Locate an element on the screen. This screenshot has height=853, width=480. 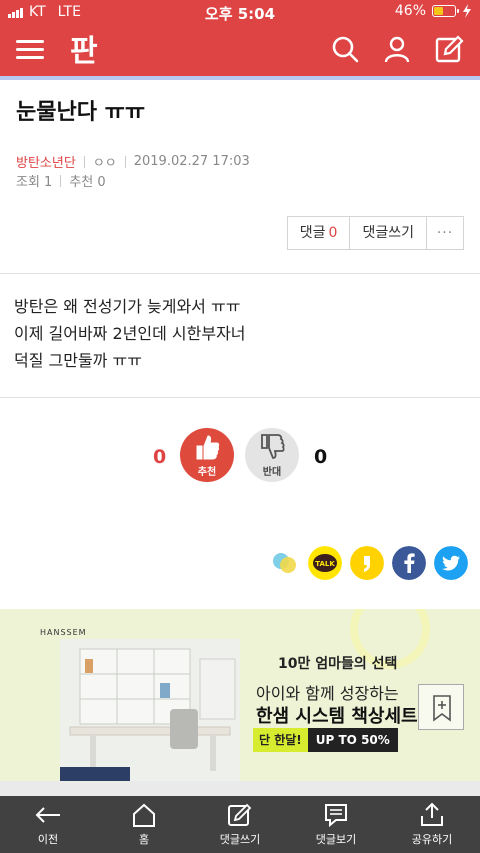
ad-offer-value: UP TO 50% is located at coordinates (352, 740).